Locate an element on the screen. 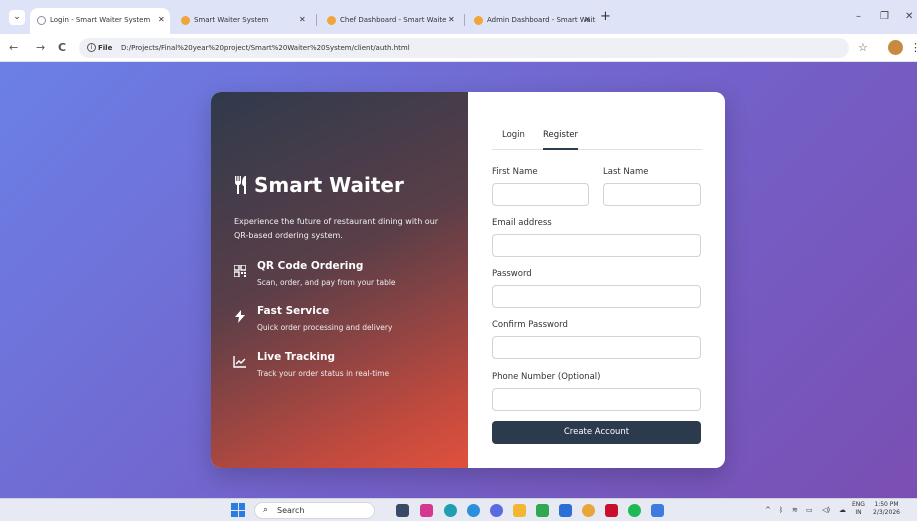  new-tab-button: + is located at coordinates (605, 17).